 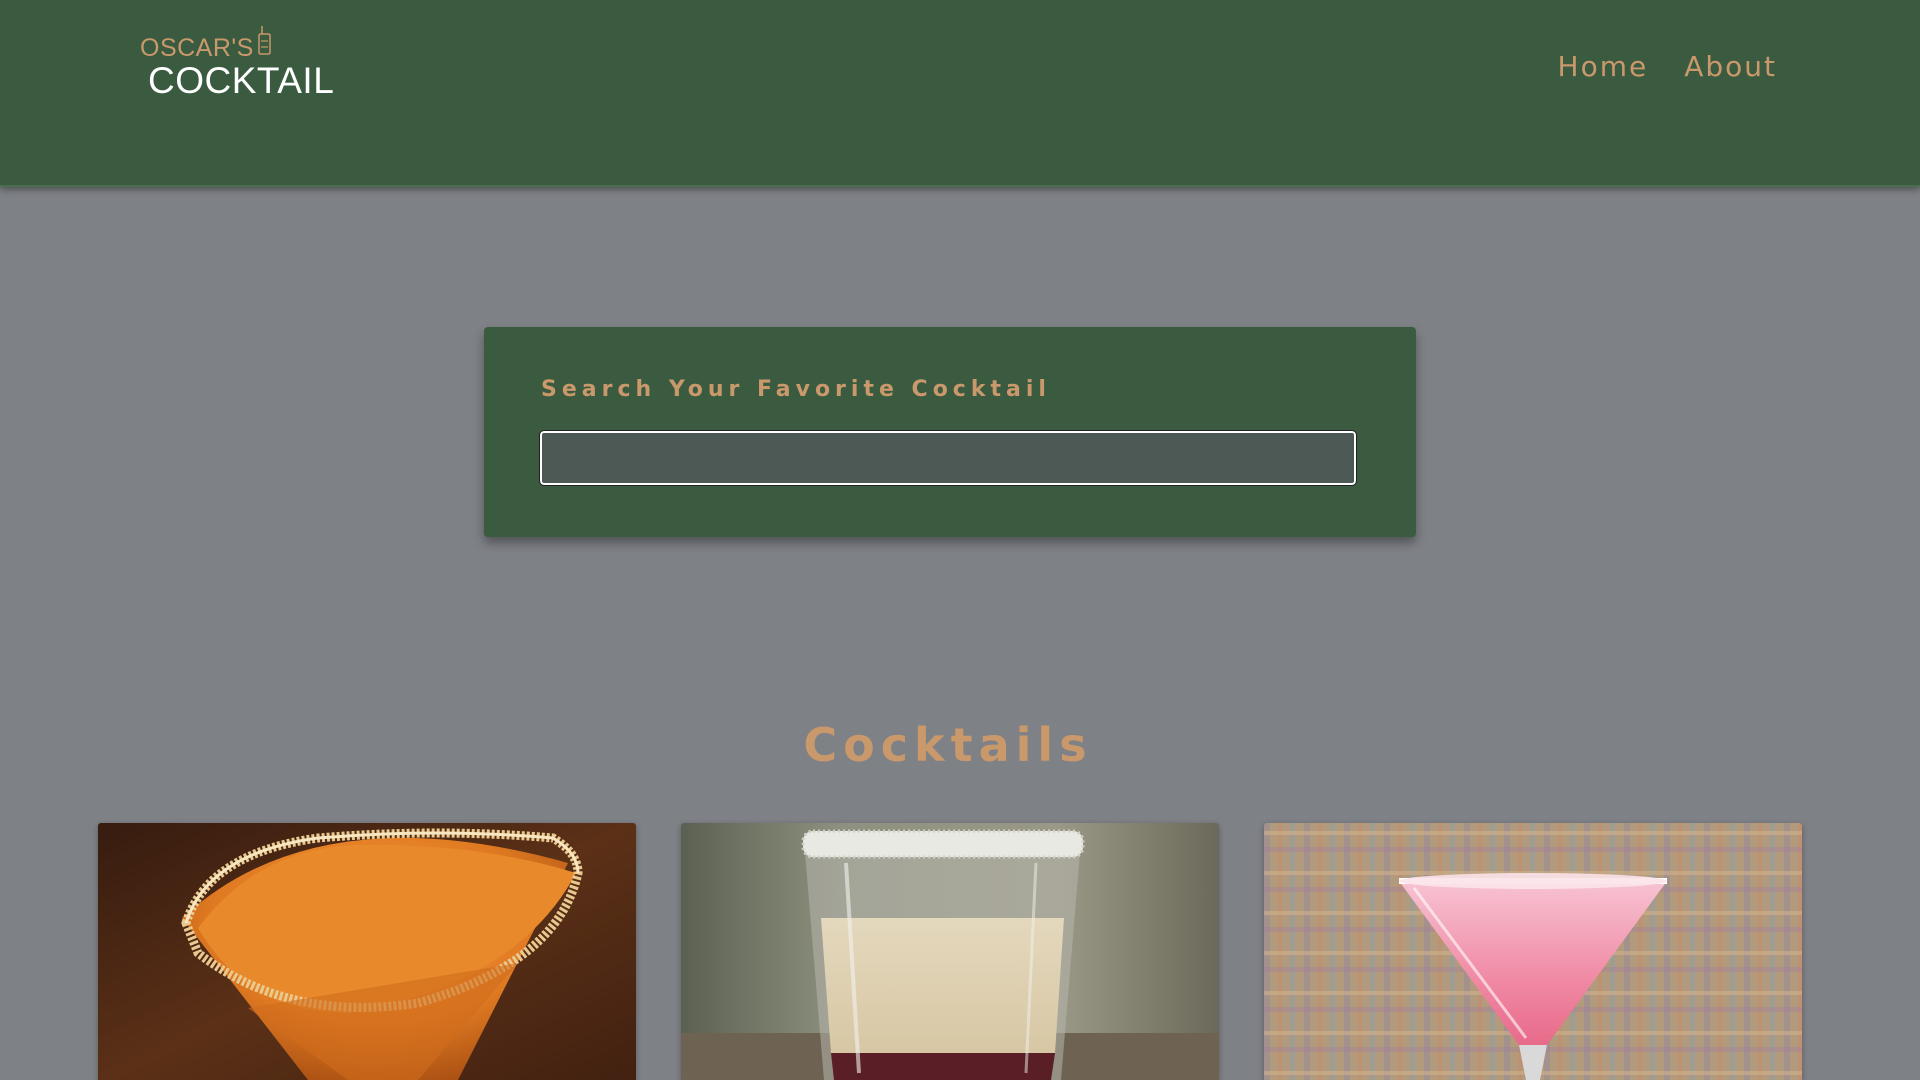 I want to click on cream-shot-image, so click(x=950, y=951).